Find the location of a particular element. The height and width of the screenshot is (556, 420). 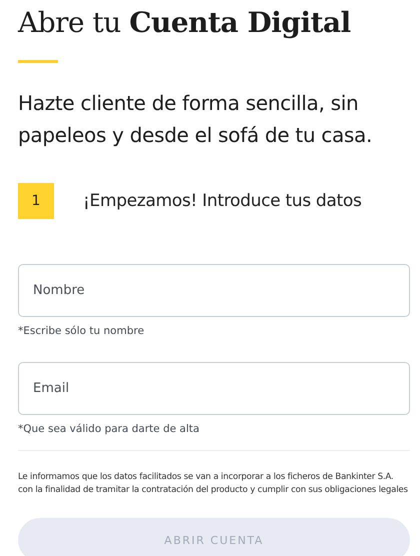

legal-notice: Le informamos que los datos facilitados se van a incorporar a los ficheros de Bankinter S.A. con la finalidad de tramitar la contratación del producto y cumplir con sus obligaciones legales is located at coordinates (213, 484).